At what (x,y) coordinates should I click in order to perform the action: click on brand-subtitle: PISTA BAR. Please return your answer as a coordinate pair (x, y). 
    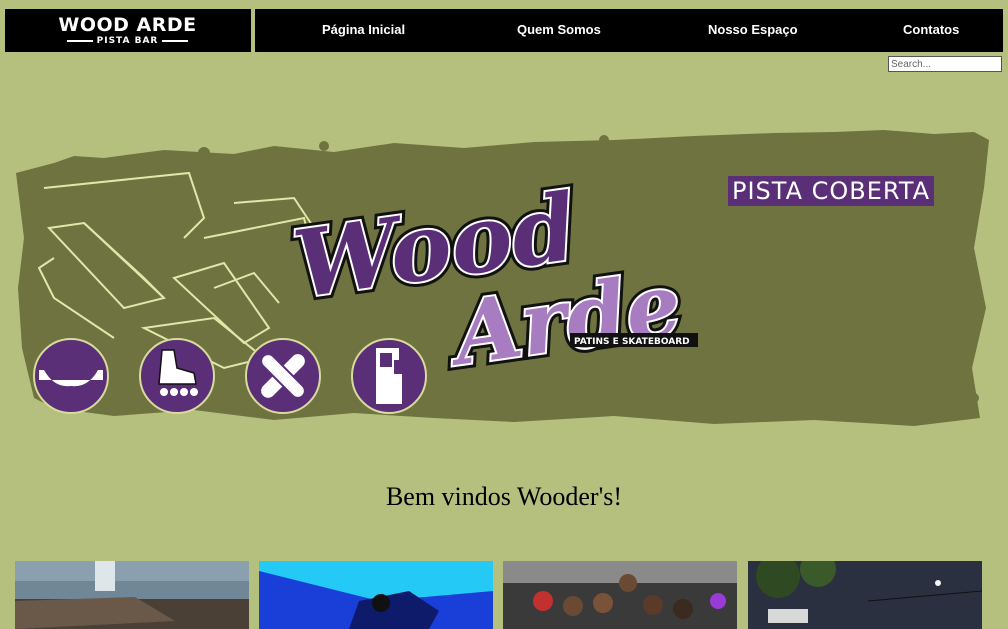
    Looking at the image, I should click on (127, 40).